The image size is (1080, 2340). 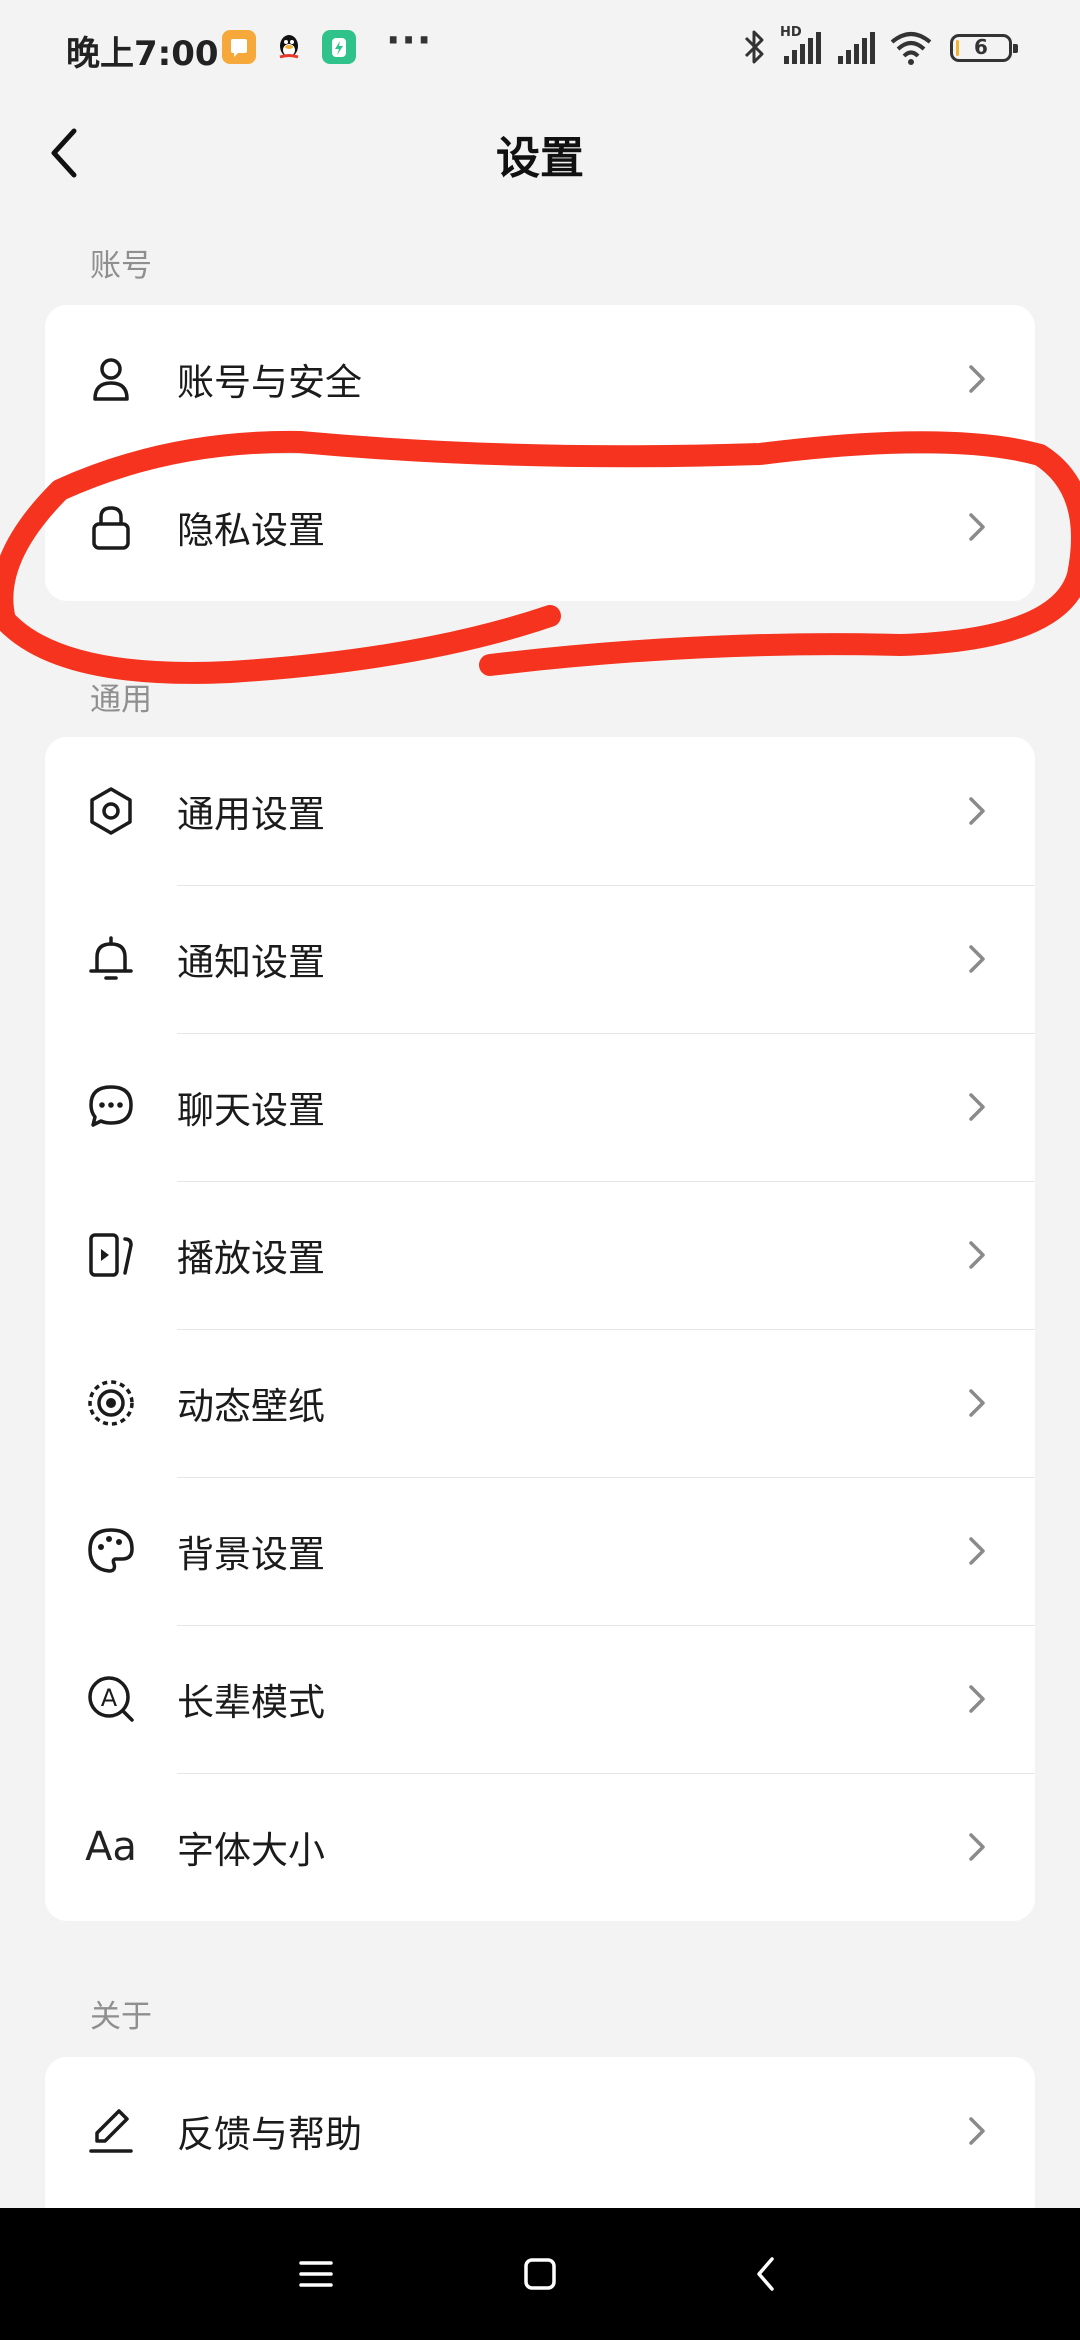 What do you see at coordinates (856, 48) in the screenshot?
I see `signal-icon` at bounding box center [856, 48].